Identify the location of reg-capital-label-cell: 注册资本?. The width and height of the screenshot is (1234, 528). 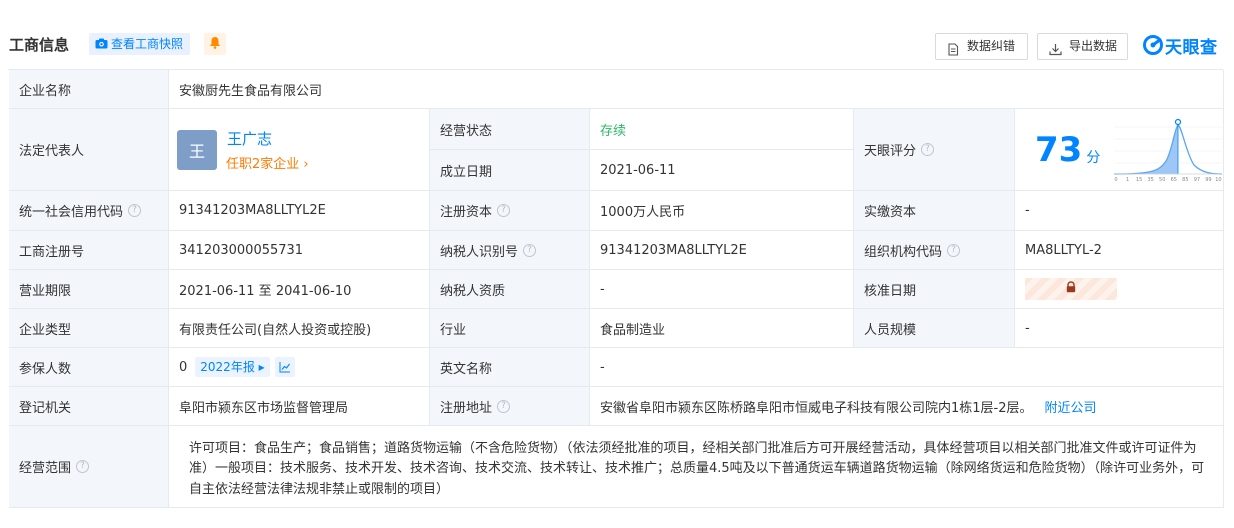
(510, 211).